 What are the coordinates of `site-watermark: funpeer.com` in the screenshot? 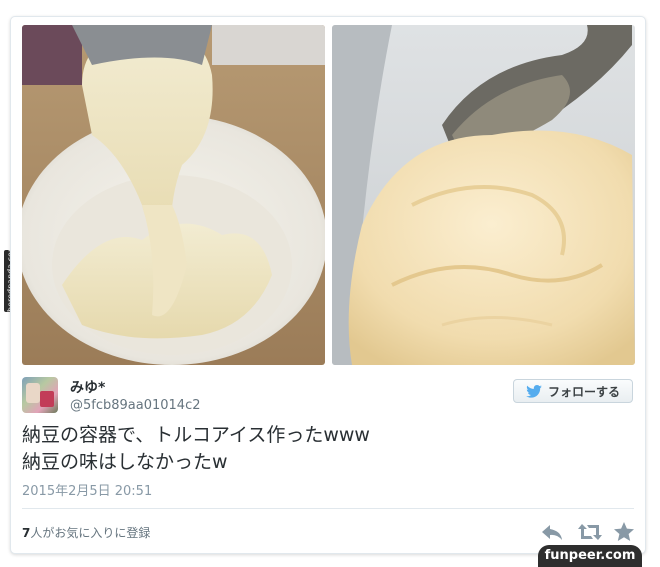 It's located at (590, 556).